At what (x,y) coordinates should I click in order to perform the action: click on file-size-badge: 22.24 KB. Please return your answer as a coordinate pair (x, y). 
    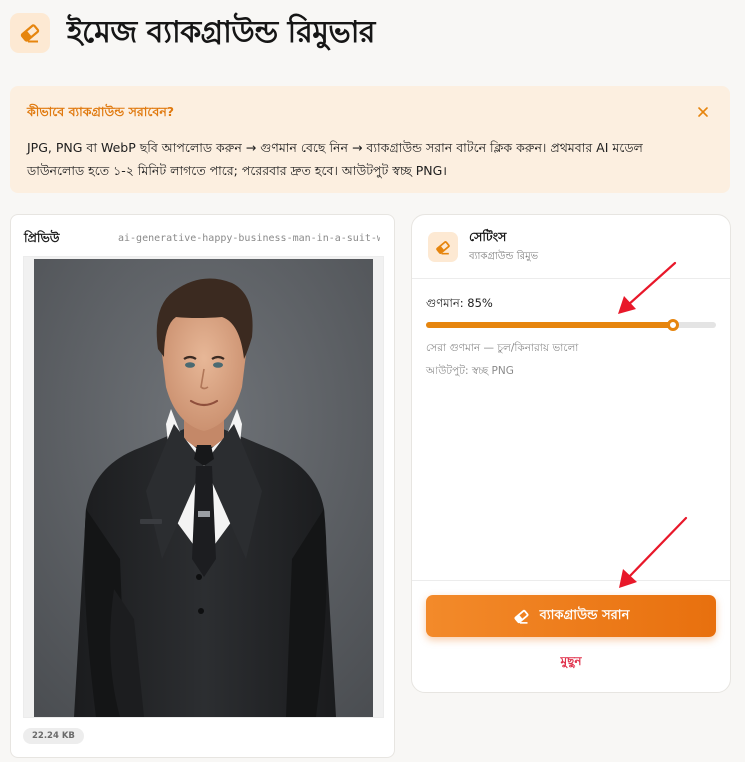
    Looking at the image, I should click on (53, 736).